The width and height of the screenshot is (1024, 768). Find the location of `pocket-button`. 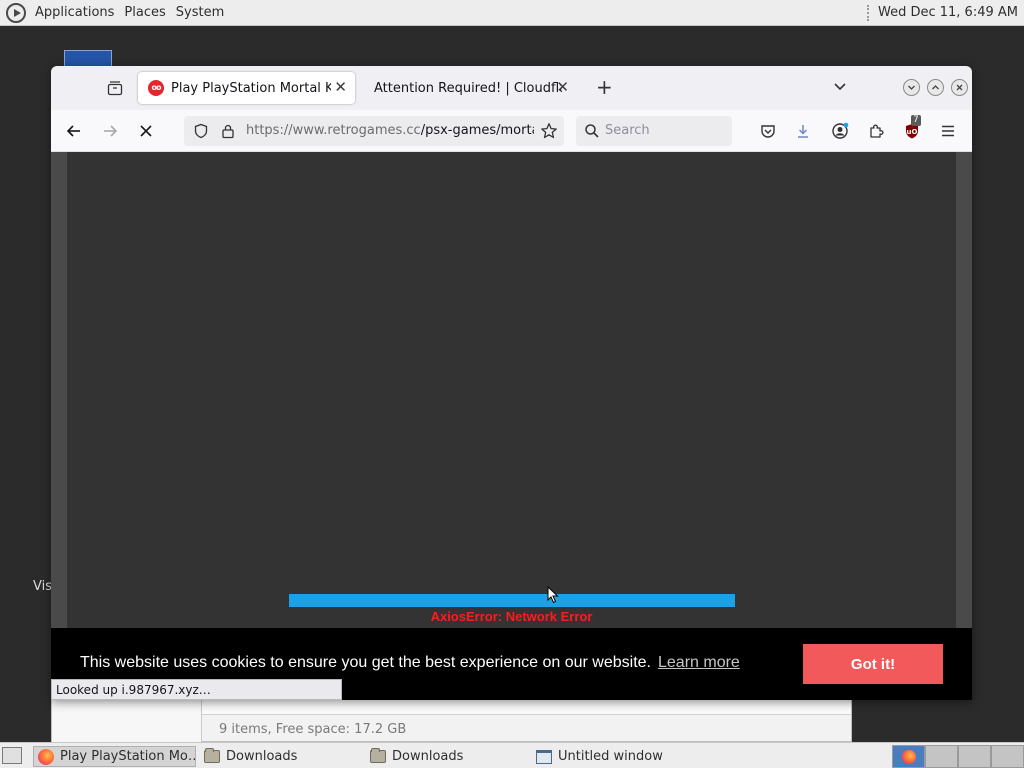

pocket-button is located at coordinates (768, 131).